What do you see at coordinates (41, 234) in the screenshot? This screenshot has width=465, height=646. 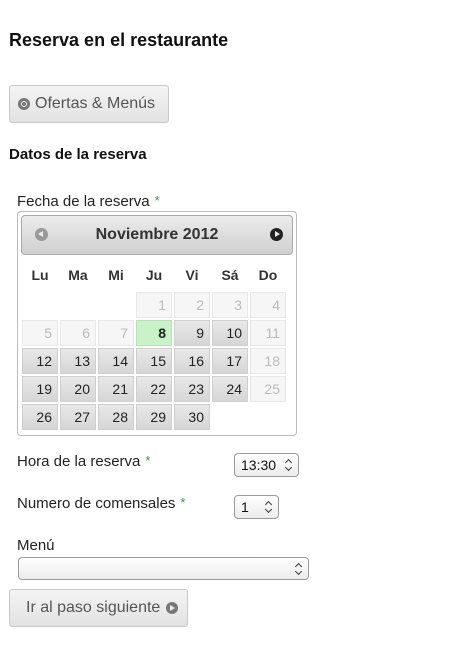 I see `chevron-left-icon` at bounding box center [41, 234].